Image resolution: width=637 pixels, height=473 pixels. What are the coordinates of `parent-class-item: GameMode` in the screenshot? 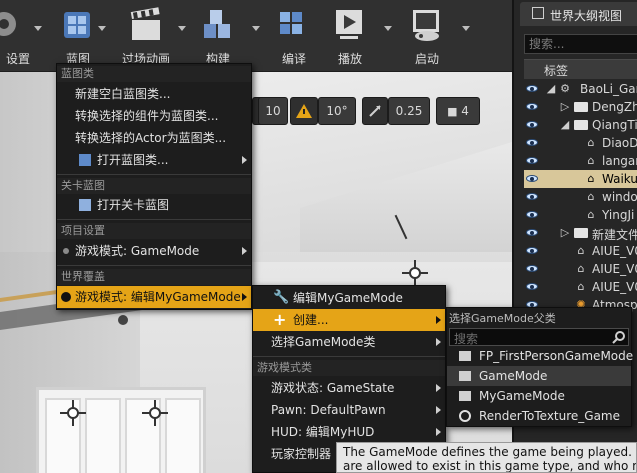 It's located at (539, 376).